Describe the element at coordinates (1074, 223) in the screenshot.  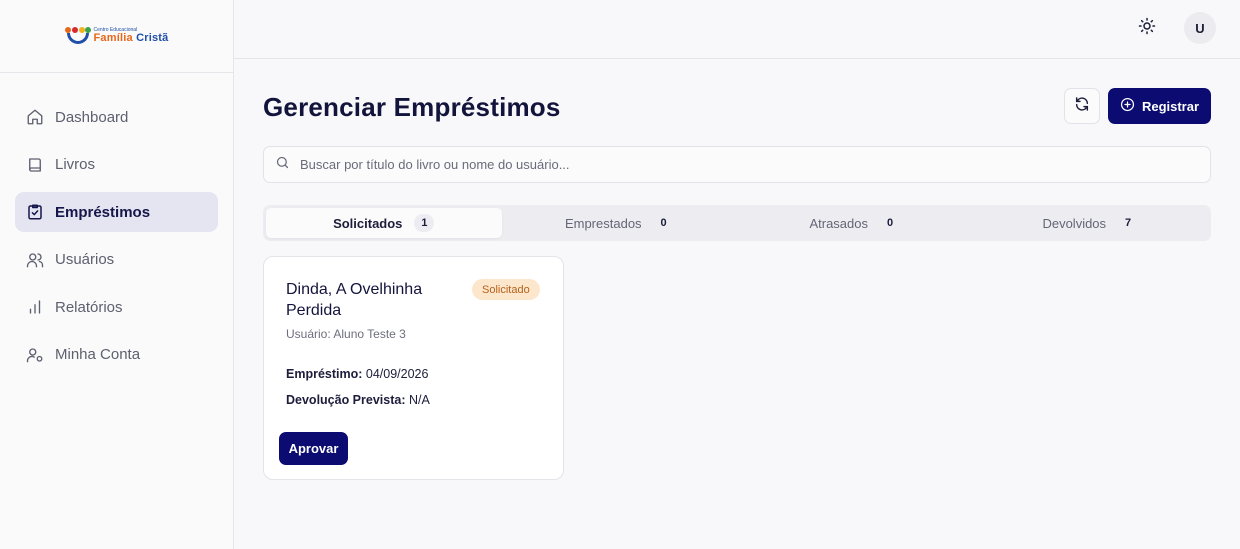
I see `tab-label: Devolvidos` at that location.